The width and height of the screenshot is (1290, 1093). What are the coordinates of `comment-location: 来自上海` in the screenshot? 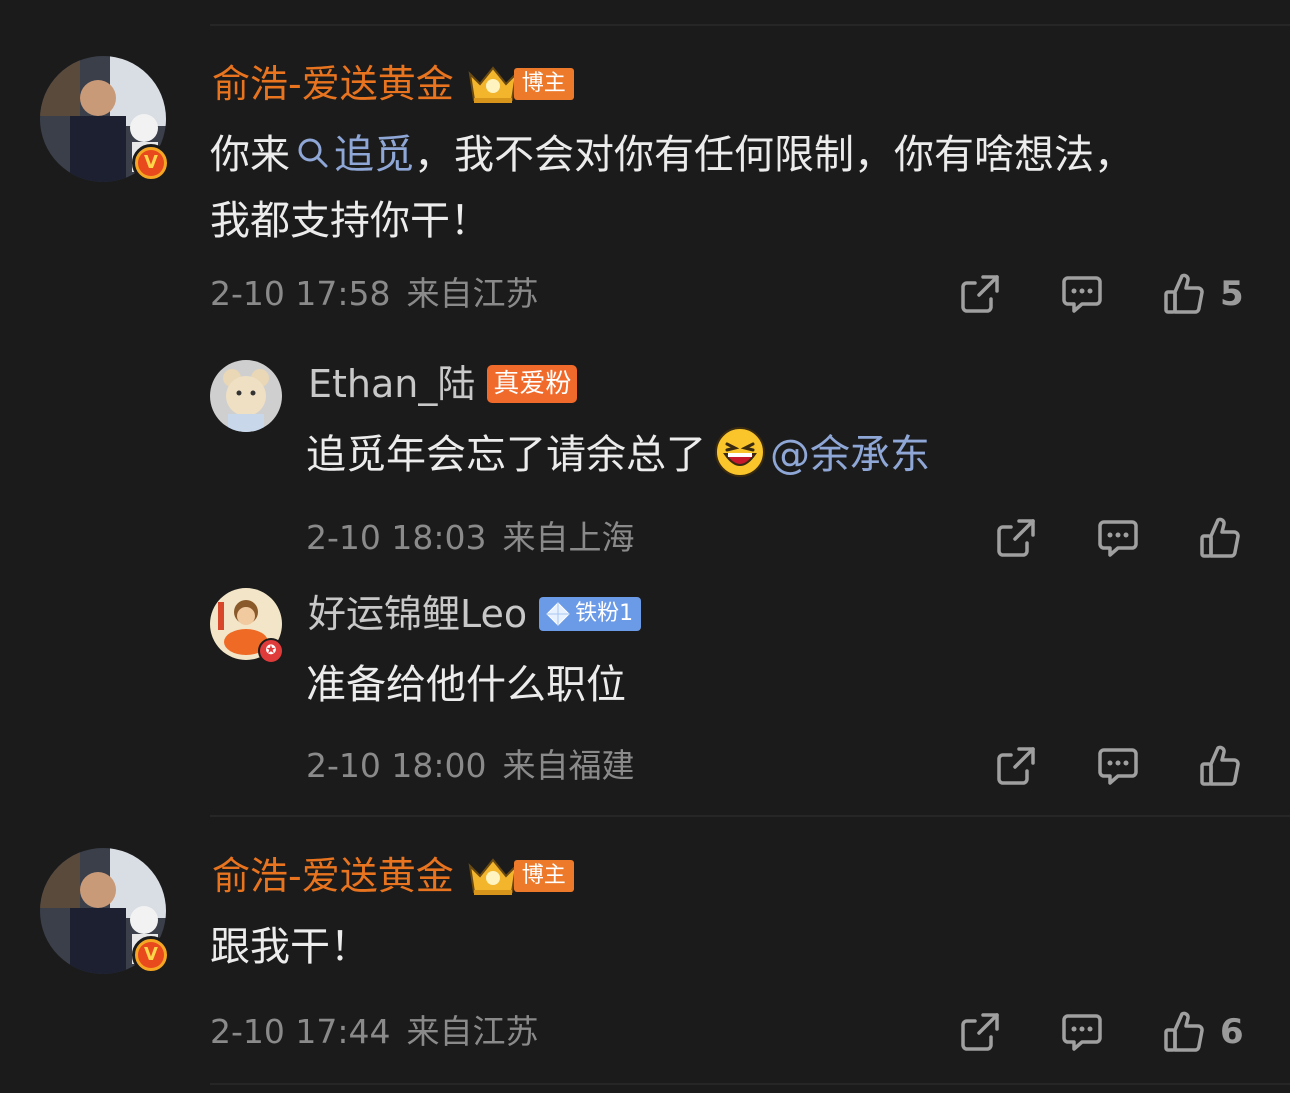 It's located at (568, 537).